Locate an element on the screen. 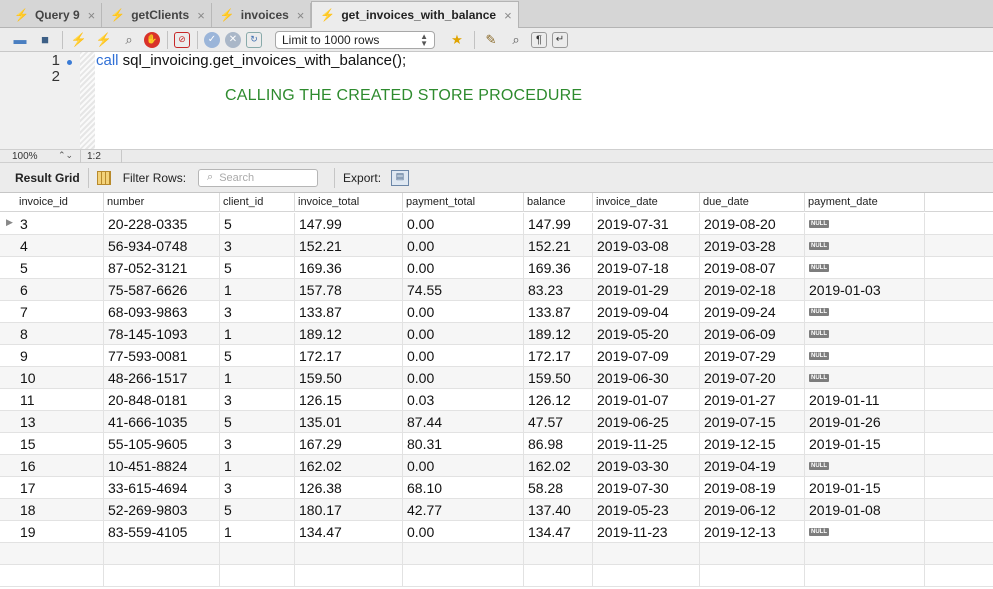 This screenshot has height=589, width=993. filter-search-input: ⌕ Search is located at coordinates (258, 177).